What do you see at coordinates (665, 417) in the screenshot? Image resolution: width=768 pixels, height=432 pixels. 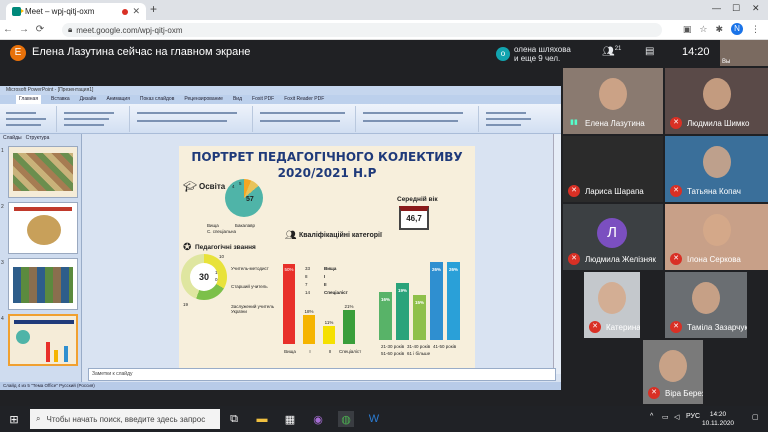 I see `network-icon: ▭` at bounding box center [665, 417].